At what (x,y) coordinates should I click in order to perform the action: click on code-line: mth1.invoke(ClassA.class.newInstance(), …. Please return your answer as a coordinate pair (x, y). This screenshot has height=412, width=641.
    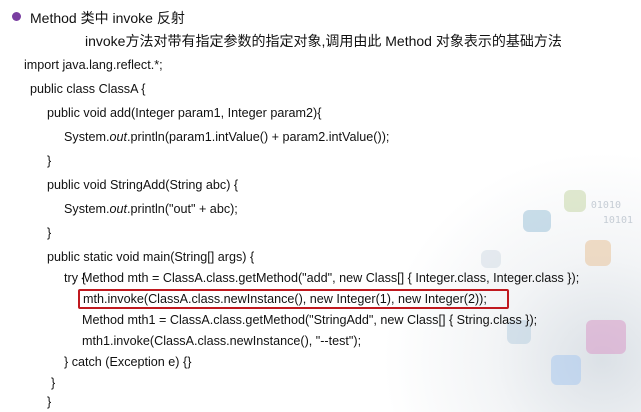
    Looking at the image, I should click on (222, 341).